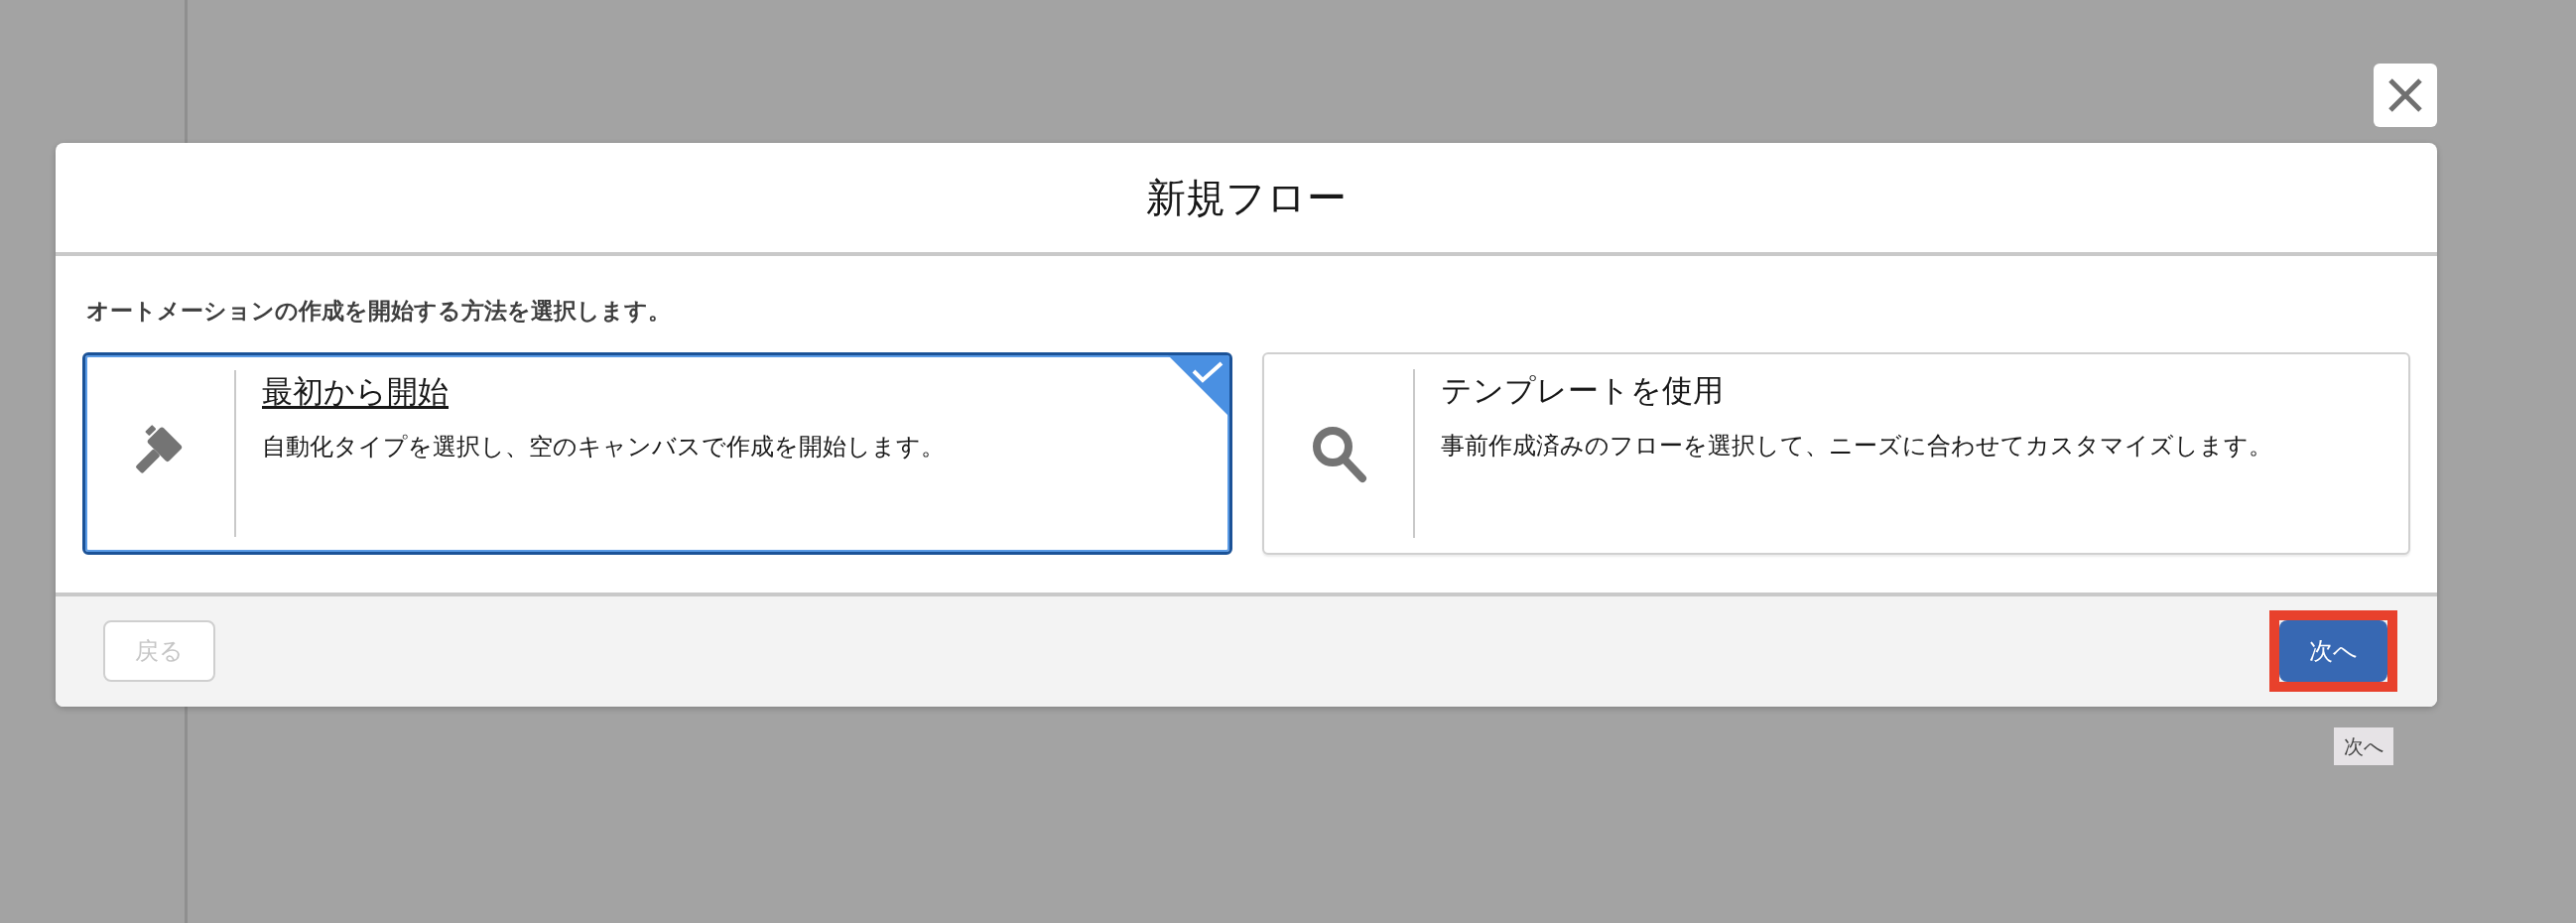 The image size is (2576, 923). I want to click on tooltip: 次へ, so click(2364, 746).